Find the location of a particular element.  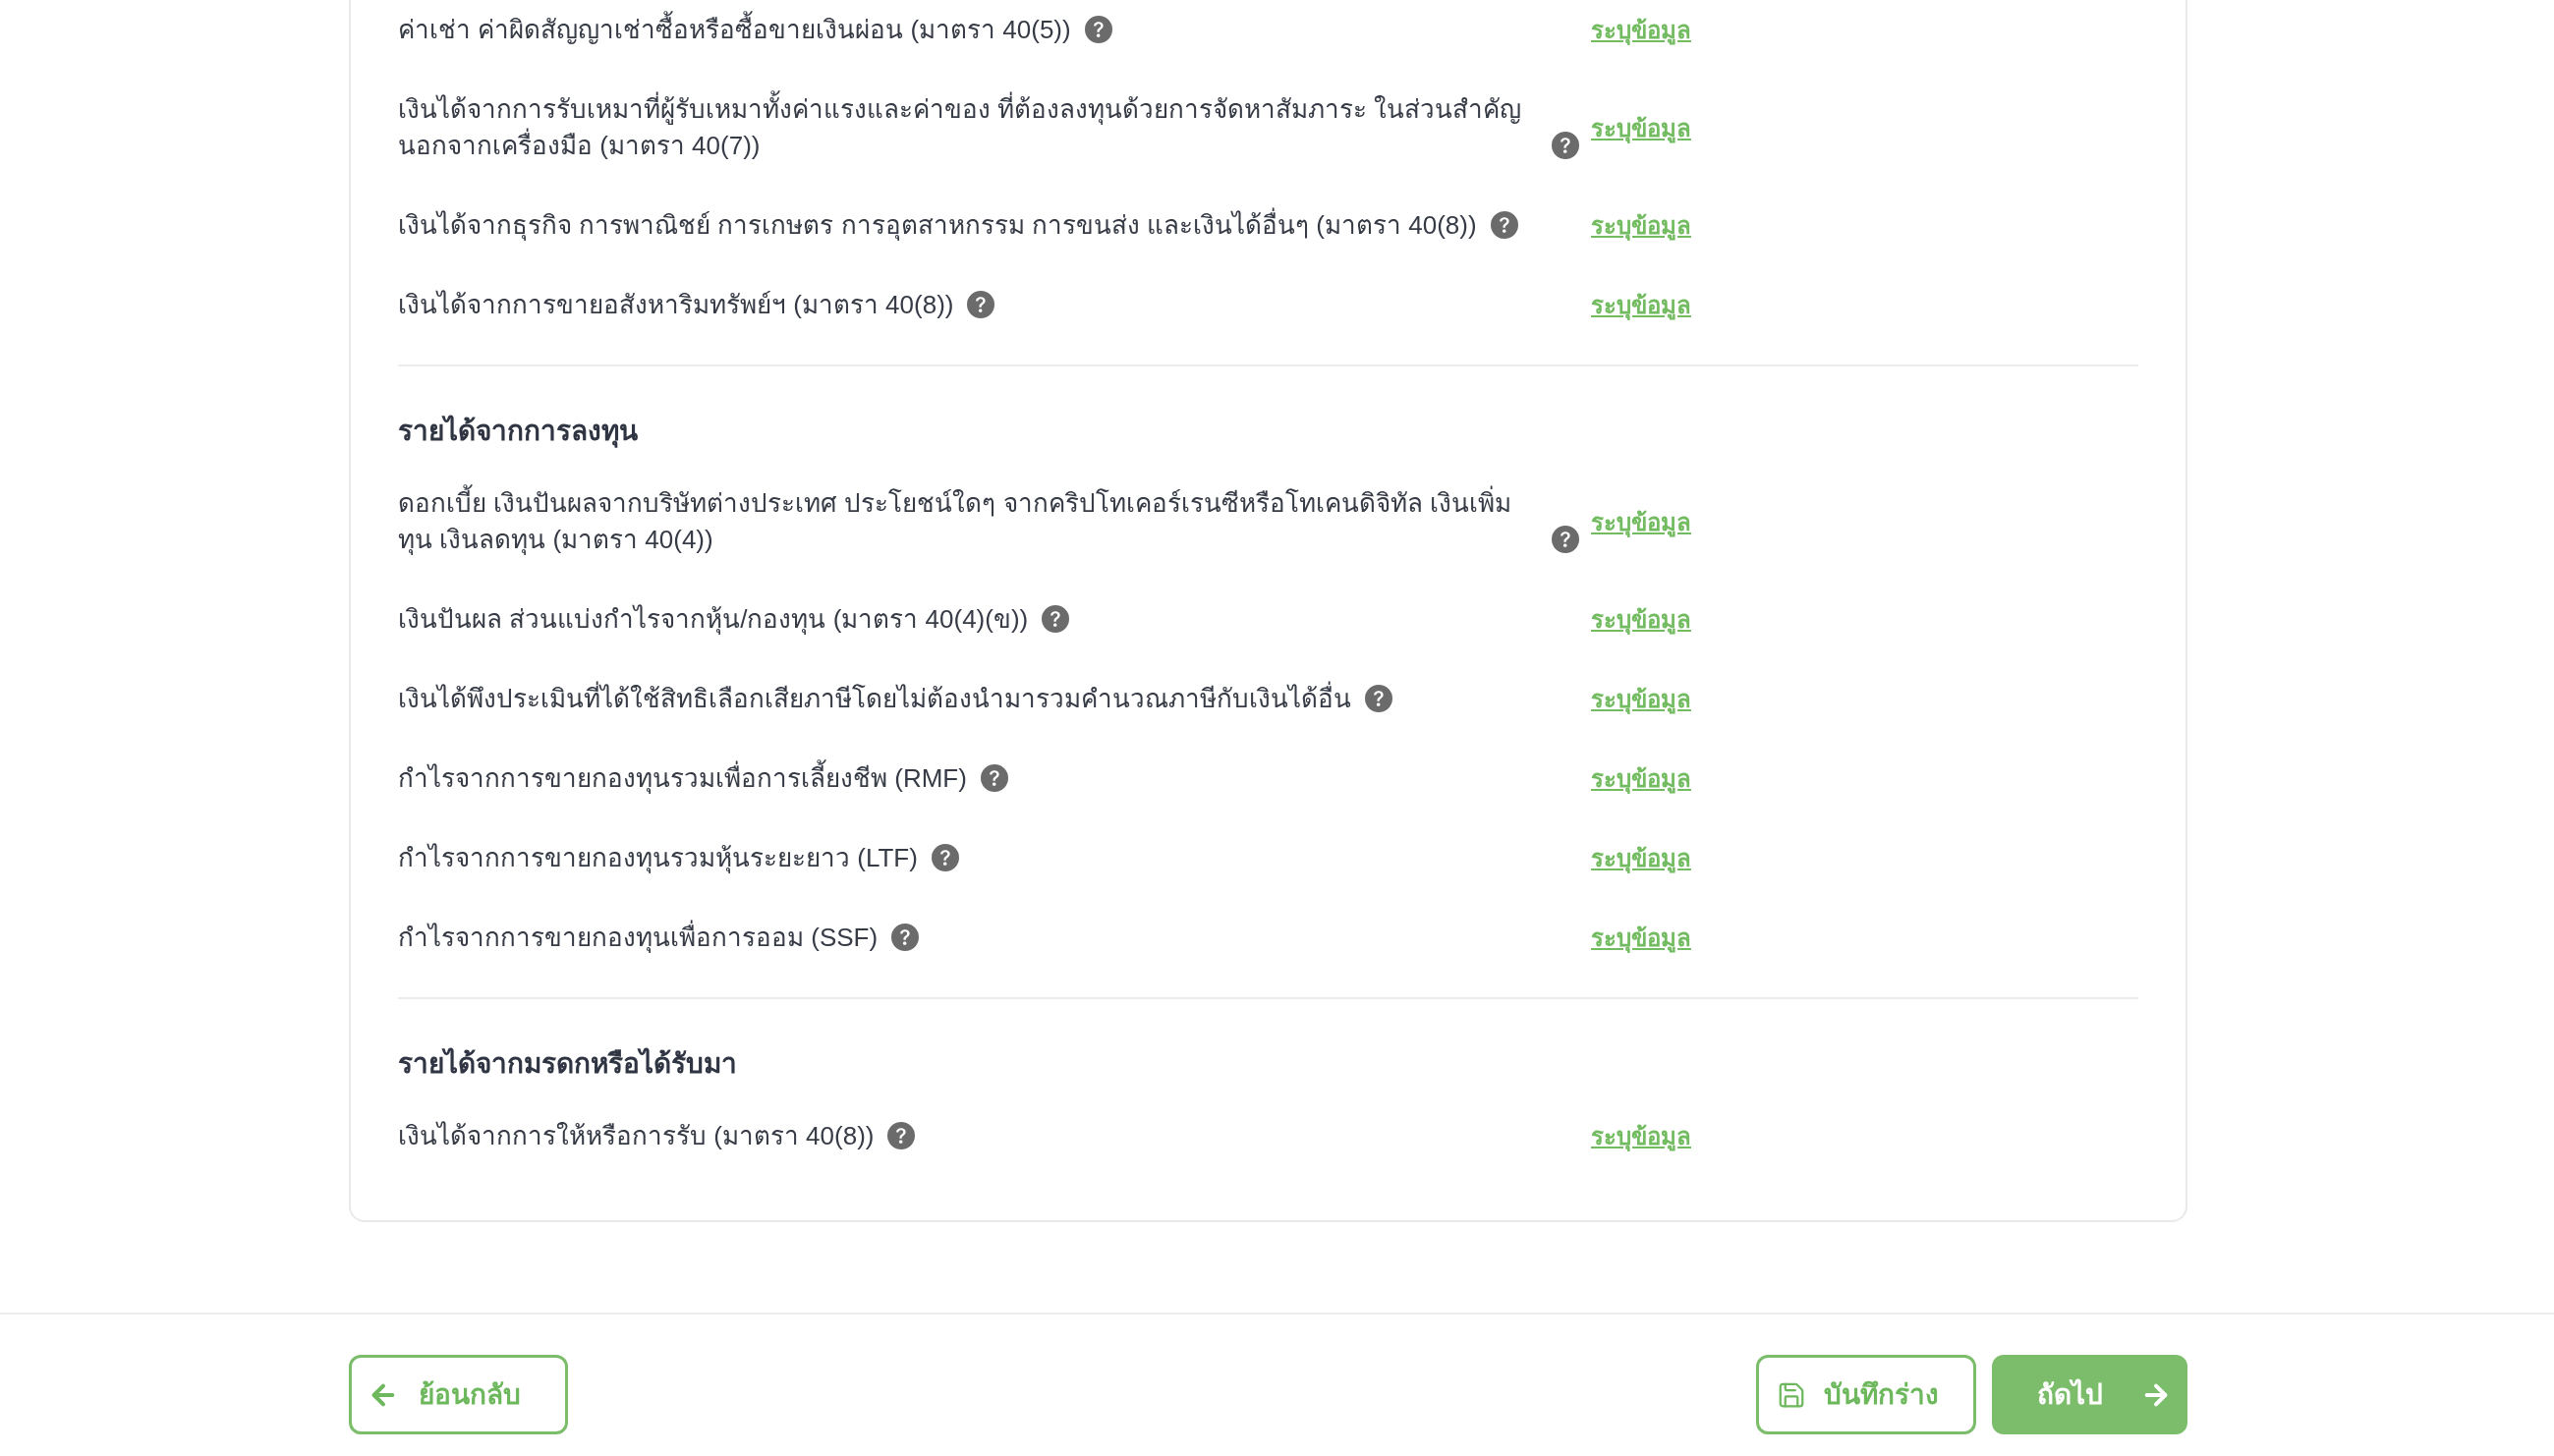

income-item-label: เงินได้จากการขายอสังหาริมทรัพย์ฯ (มาตรา 40(8)) is located at coordinates (676, 305).